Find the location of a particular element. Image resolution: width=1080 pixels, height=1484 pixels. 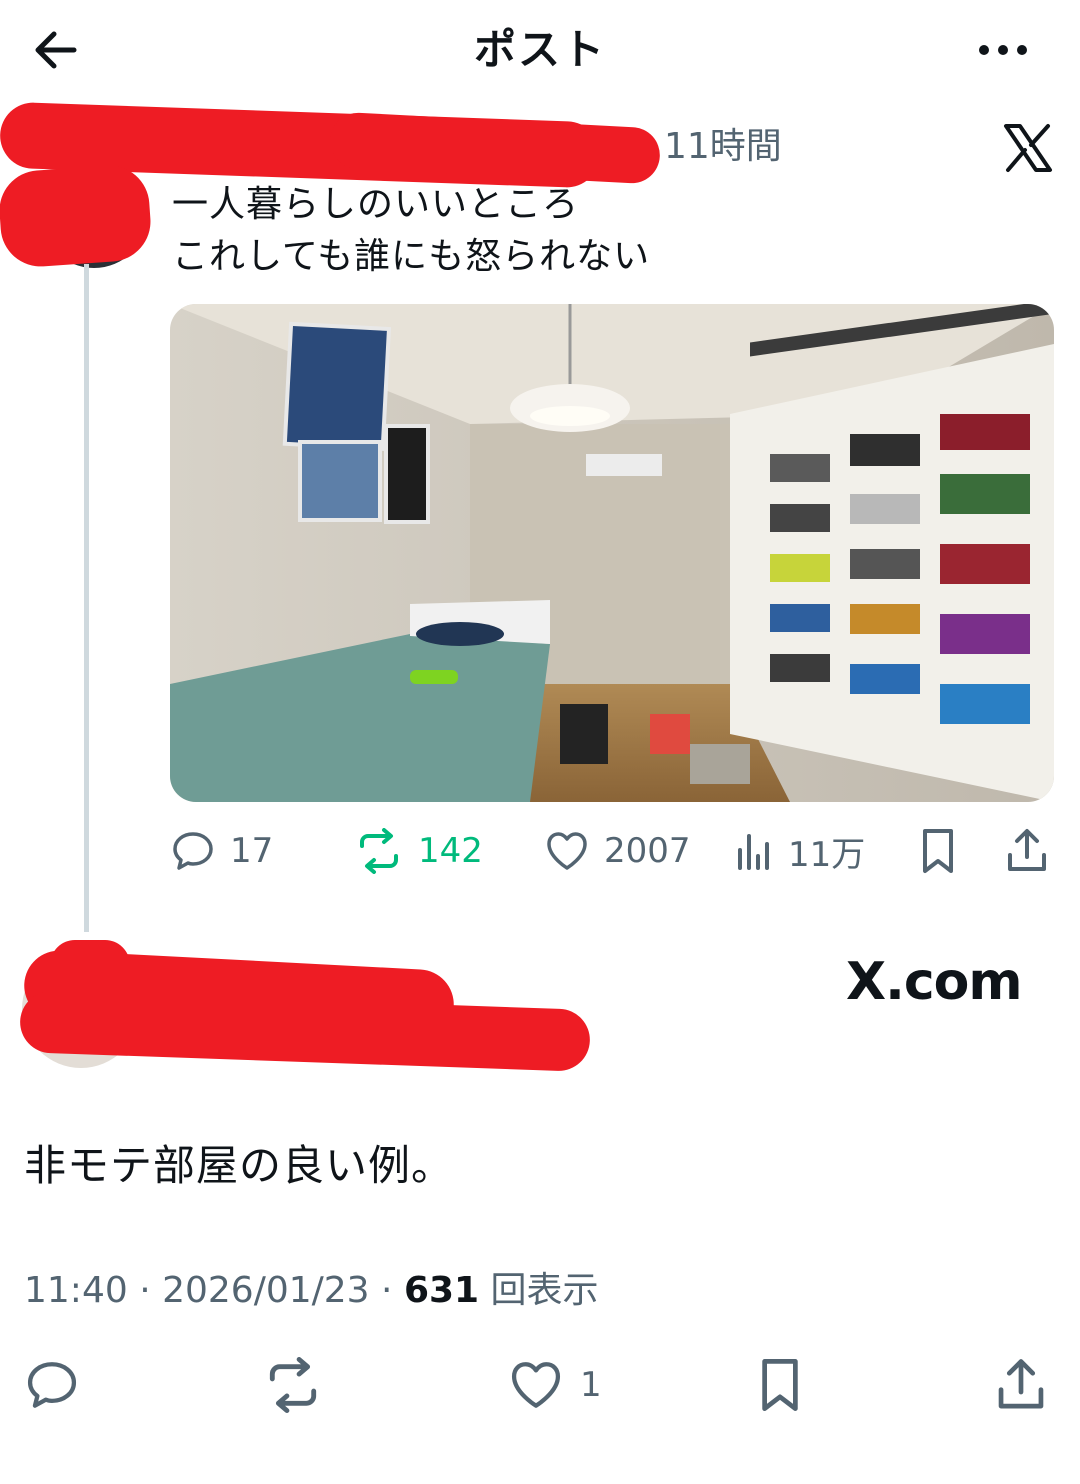

thread-line is located at coordinates (86, 598).